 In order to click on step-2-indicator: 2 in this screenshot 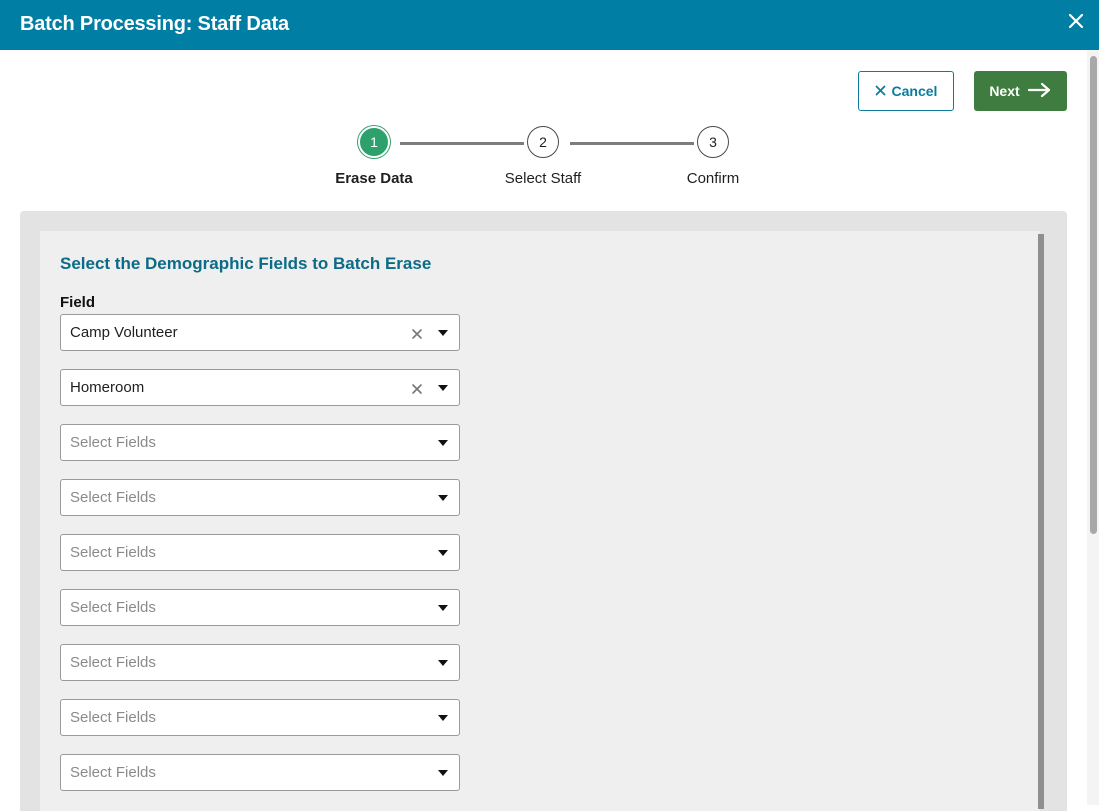, I will do `click(543, 142)`.